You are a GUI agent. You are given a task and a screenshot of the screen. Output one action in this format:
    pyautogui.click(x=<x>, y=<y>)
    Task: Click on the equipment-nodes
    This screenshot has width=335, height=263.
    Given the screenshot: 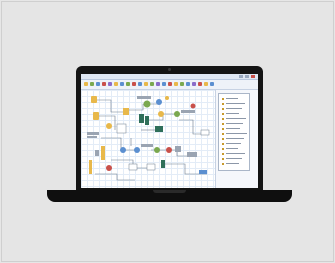 What is the action you would take?
    pyautogui.click(x=148, y=135)
    